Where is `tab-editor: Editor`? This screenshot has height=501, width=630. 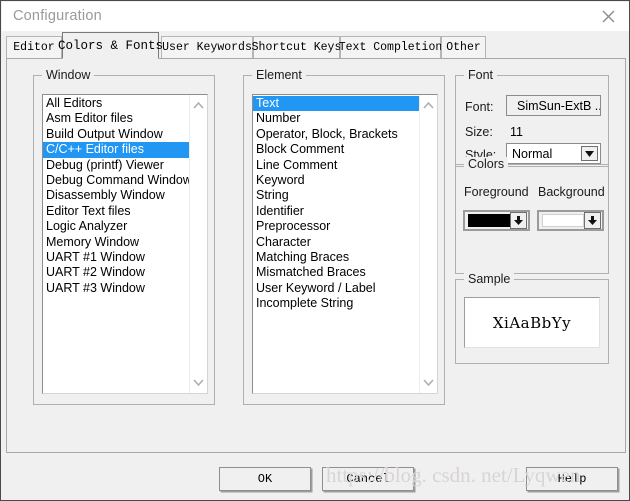 tab-editor: Editor is located at coordinates (34, 47).